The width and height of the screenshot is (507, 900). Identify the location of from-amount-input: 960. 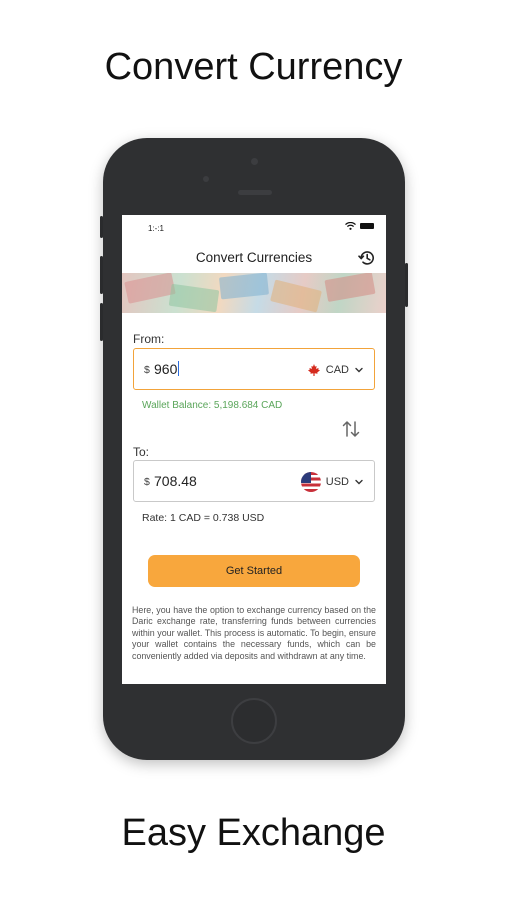
(167, 369).